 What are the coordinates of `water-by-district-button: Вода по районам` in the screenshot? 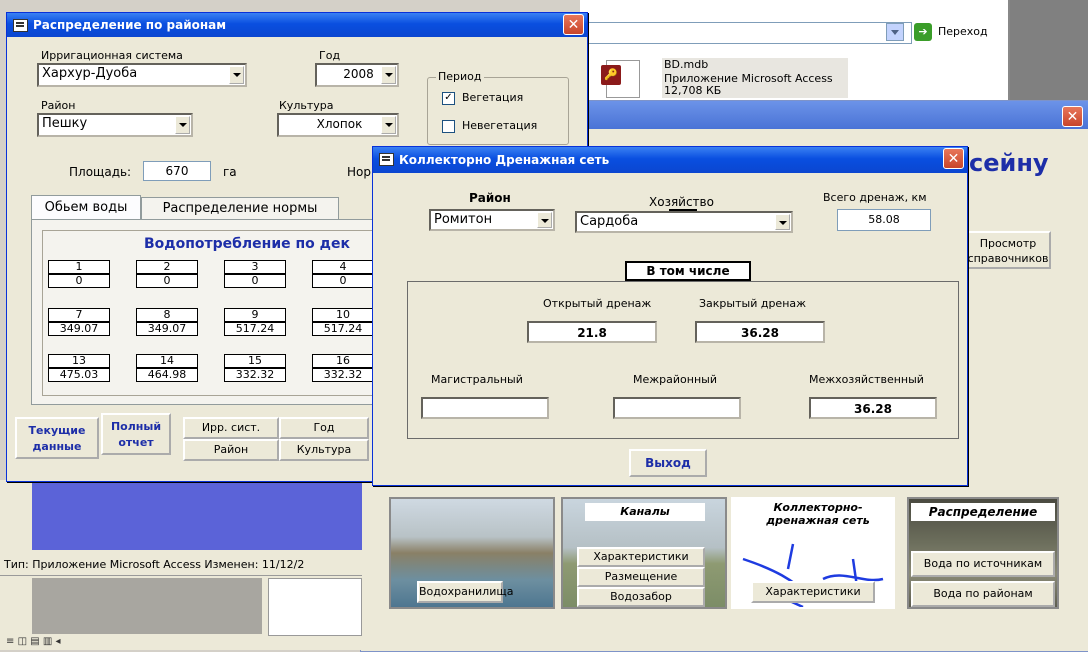 It's located at (983, 594).